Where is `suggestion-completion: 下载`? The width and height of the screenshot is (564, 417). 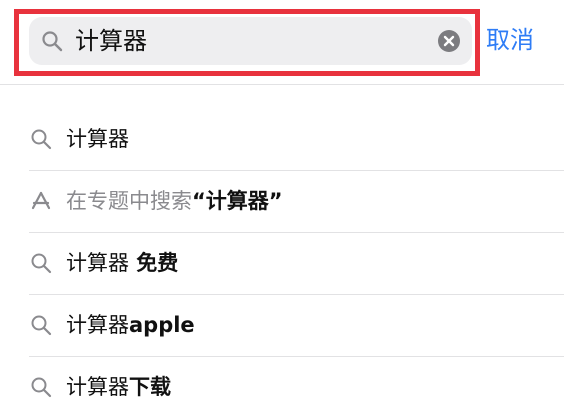 suggestion-completion: 下载 is located at coordinates (150, 387).